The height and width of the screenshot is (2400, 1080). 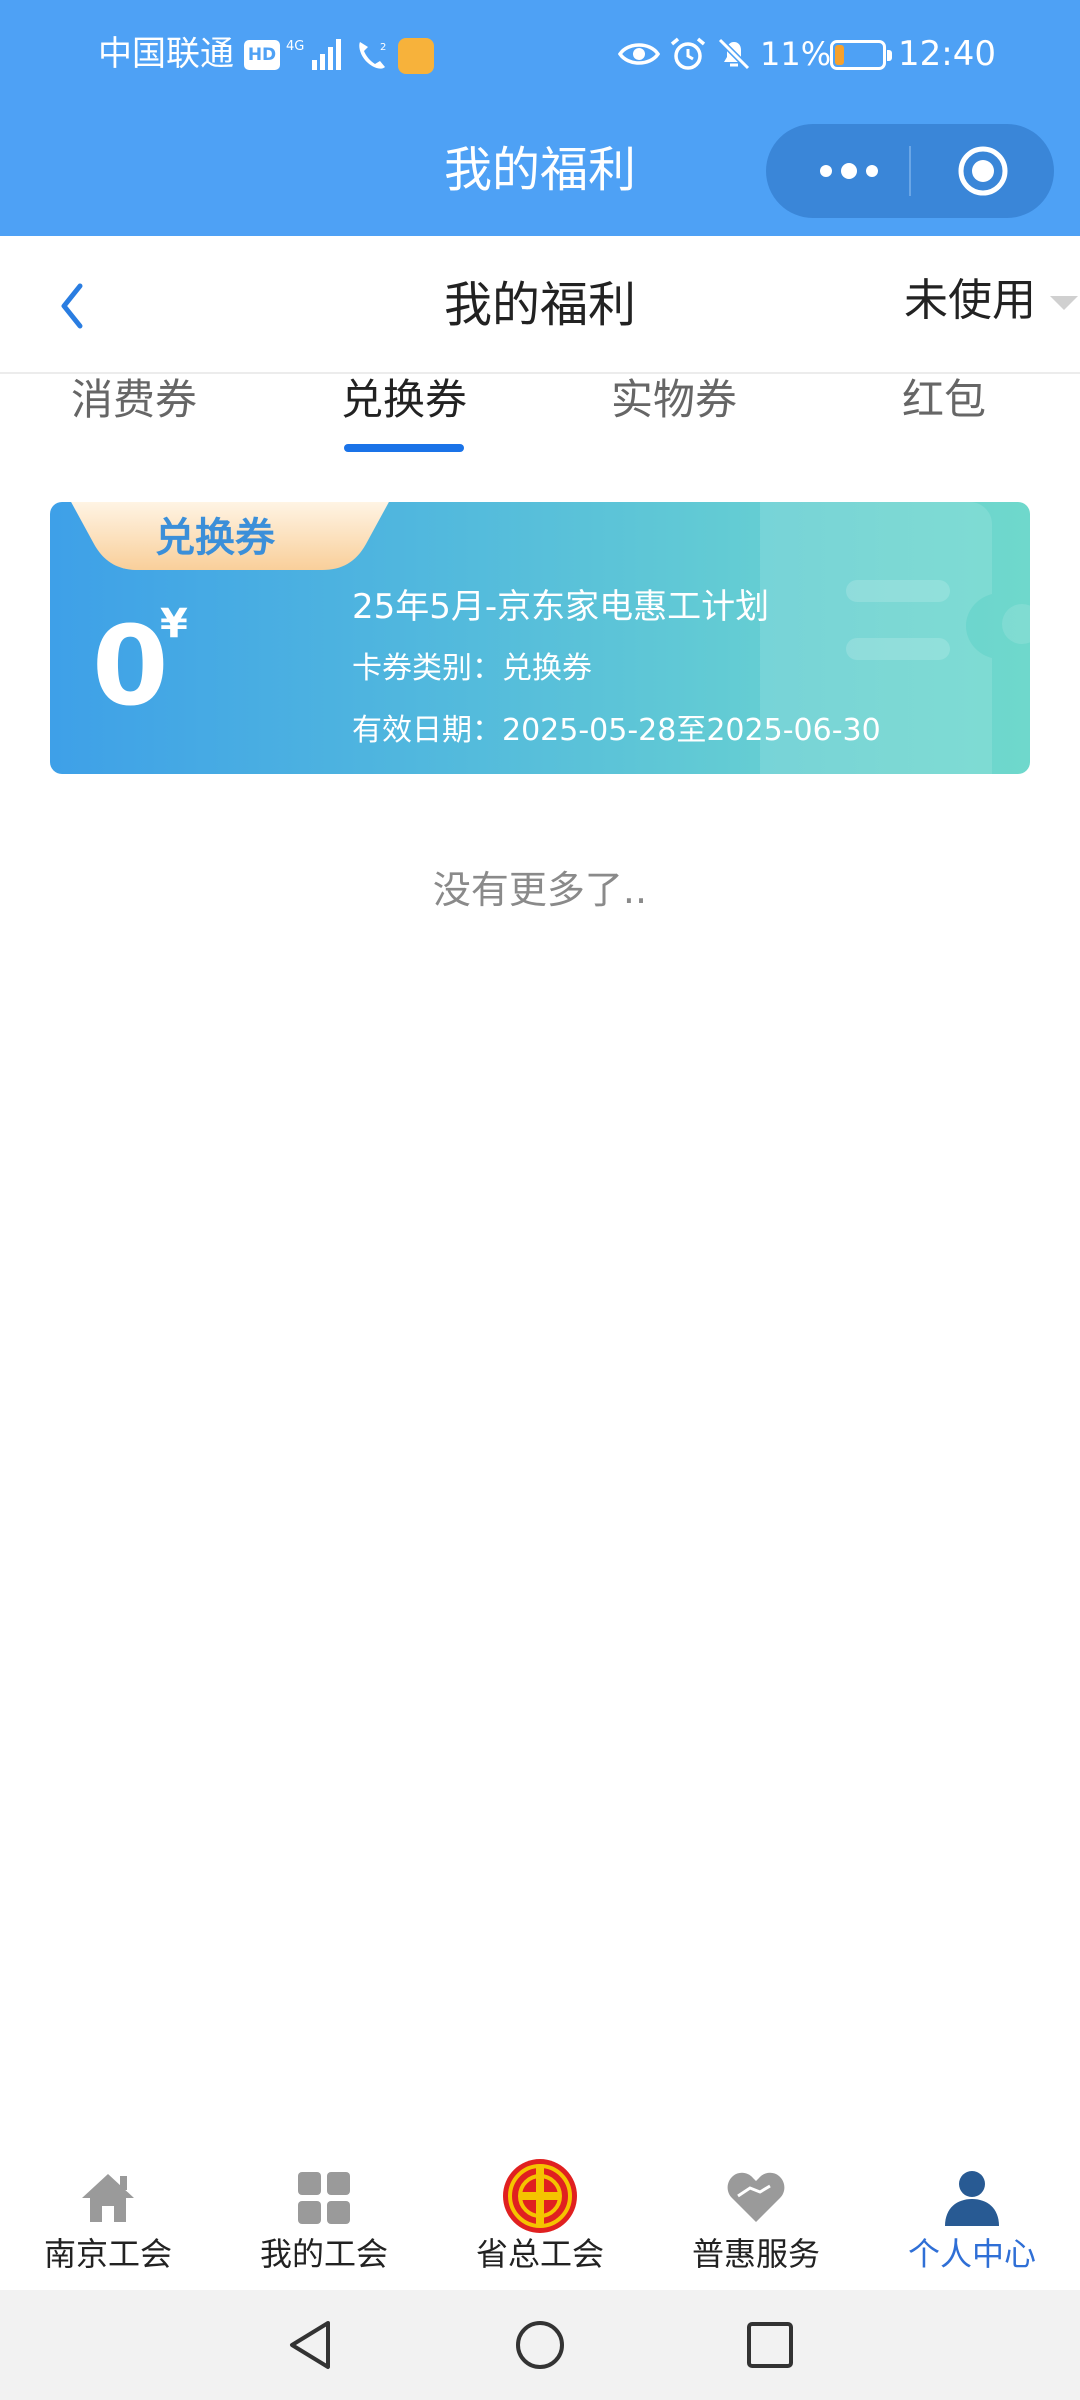 I want to click on carrier-name: 中国联通, so click(x=166, y=54).